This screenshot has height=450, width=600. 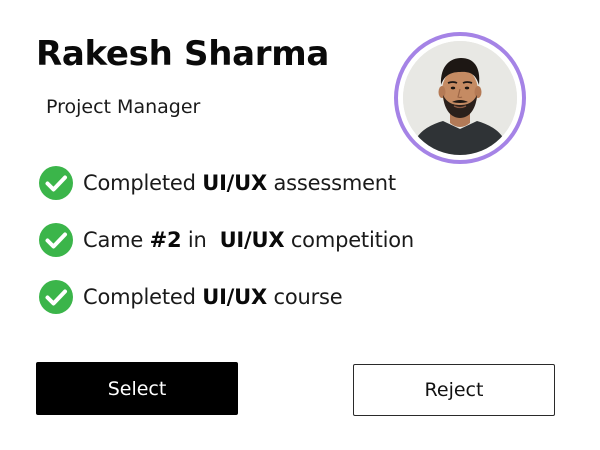 What do you see at coordinates (239, 183) in the screenshot?
I see `achievement-text: Completed UI/UX assessment` at bounding box center [239, 183].